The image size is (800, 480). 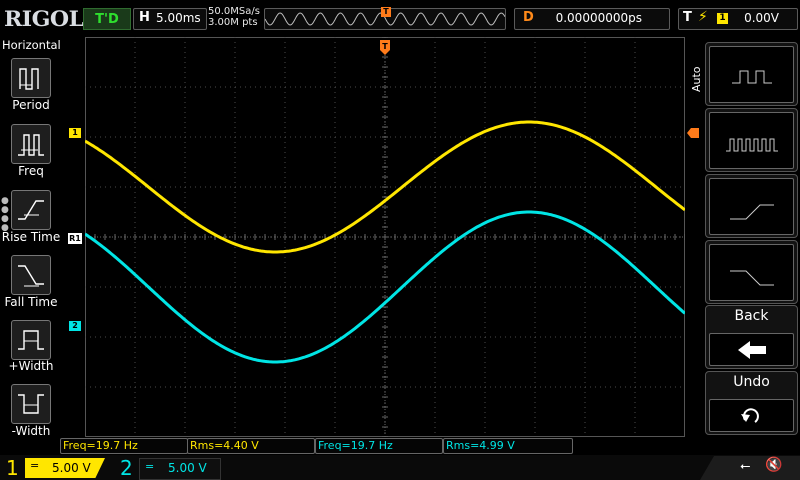 What do you see at coordinates (703, 17) in the screenshot?
I see `rising-edge-icon: ⚡` at bounding box center [703, 17].